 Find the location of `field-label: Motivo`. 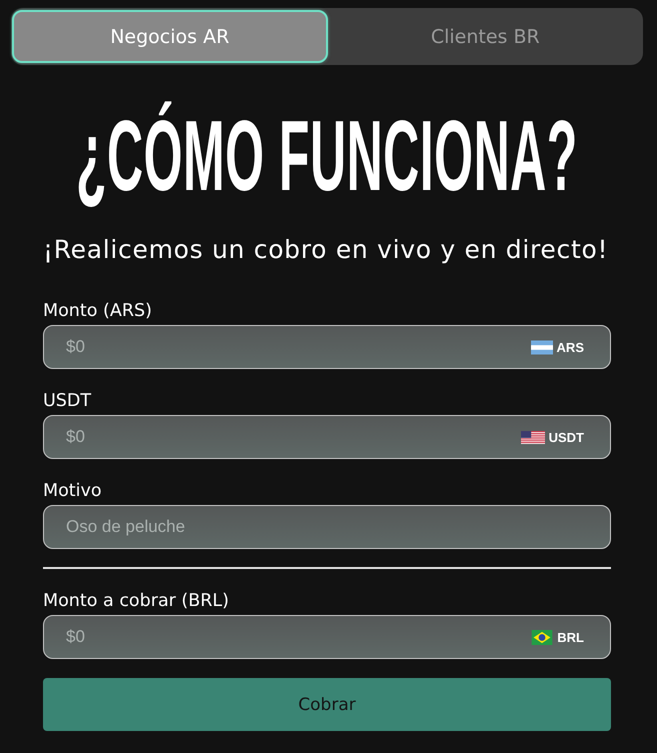

field-label: Motivo is located at coordinates (73, 491).